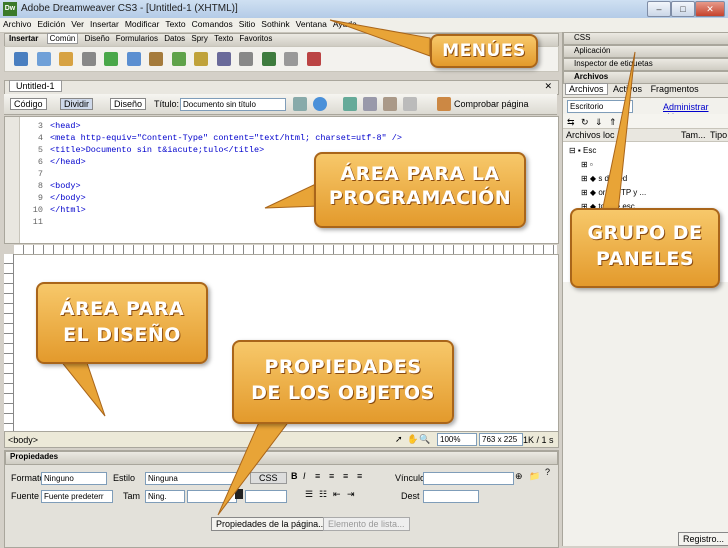  I want to click on panels-pointer, so click(618, 132).